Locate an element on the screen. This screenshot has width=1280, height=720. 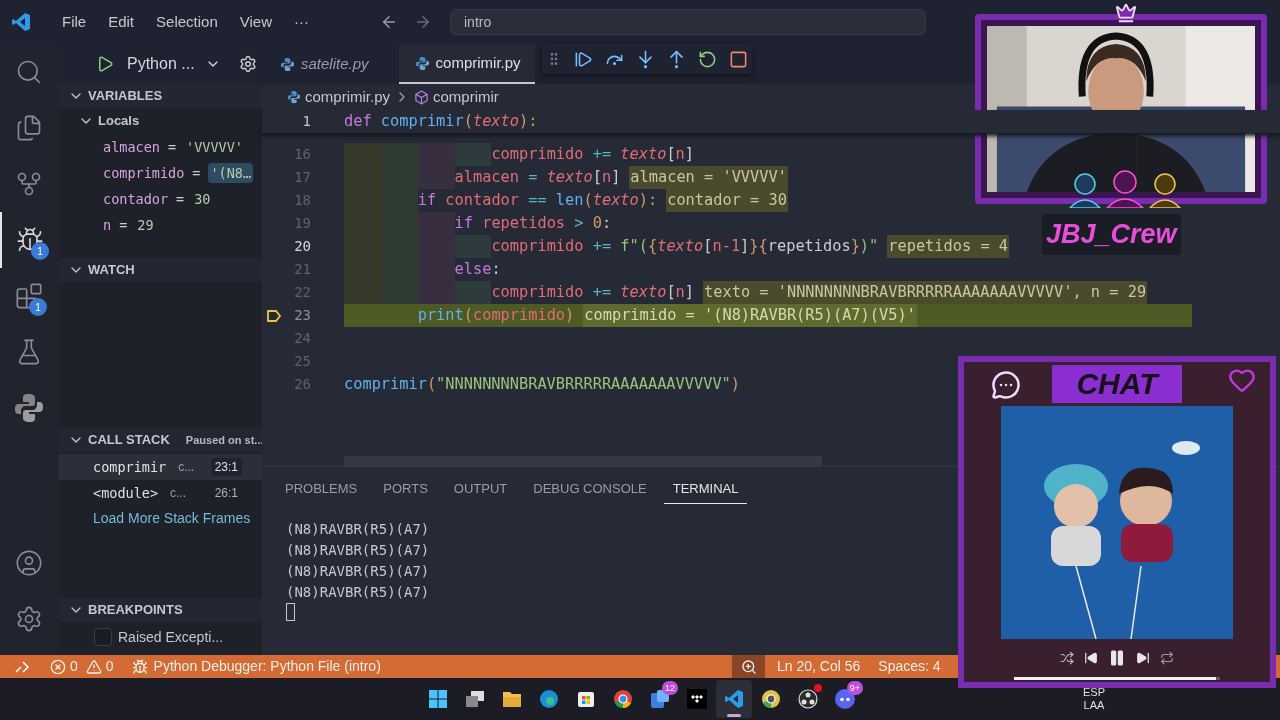
windows-logo-icon is located at coordinates (438, 699).